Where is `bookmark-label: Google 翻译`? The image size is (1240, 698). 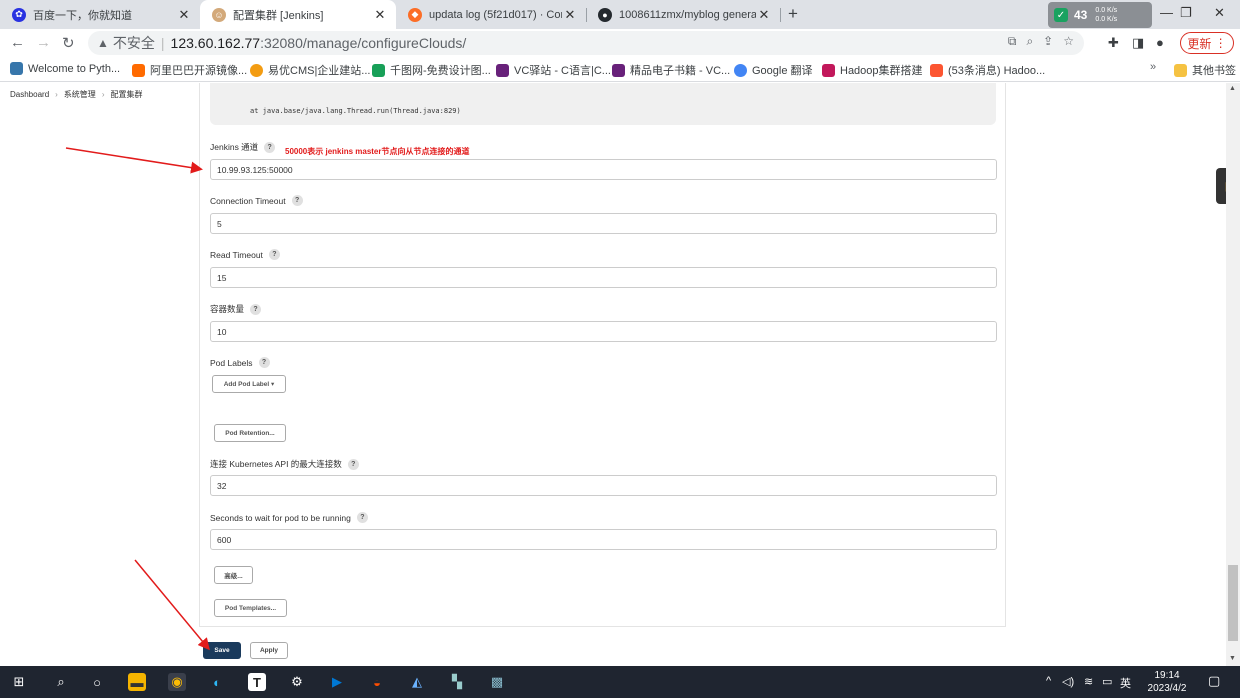
bookmark-label: Google 翻译 is located at coordinates (782, 71).